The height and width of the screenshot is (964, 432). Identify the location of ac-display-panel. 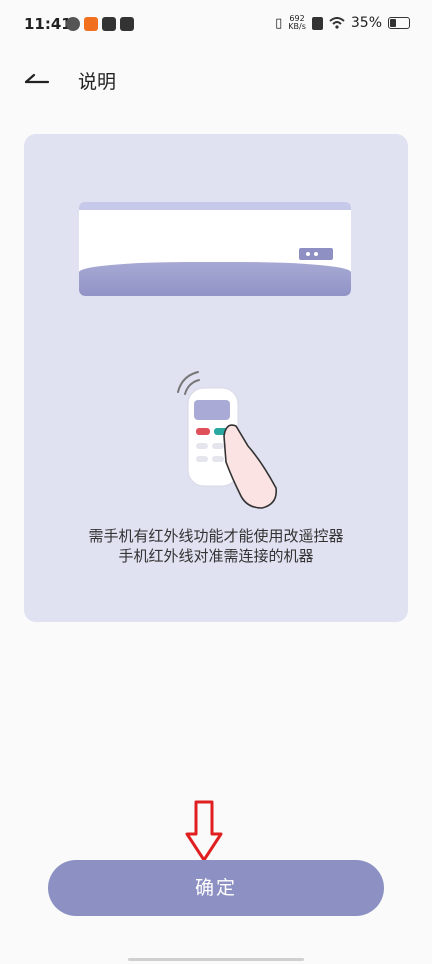
(316, 254).